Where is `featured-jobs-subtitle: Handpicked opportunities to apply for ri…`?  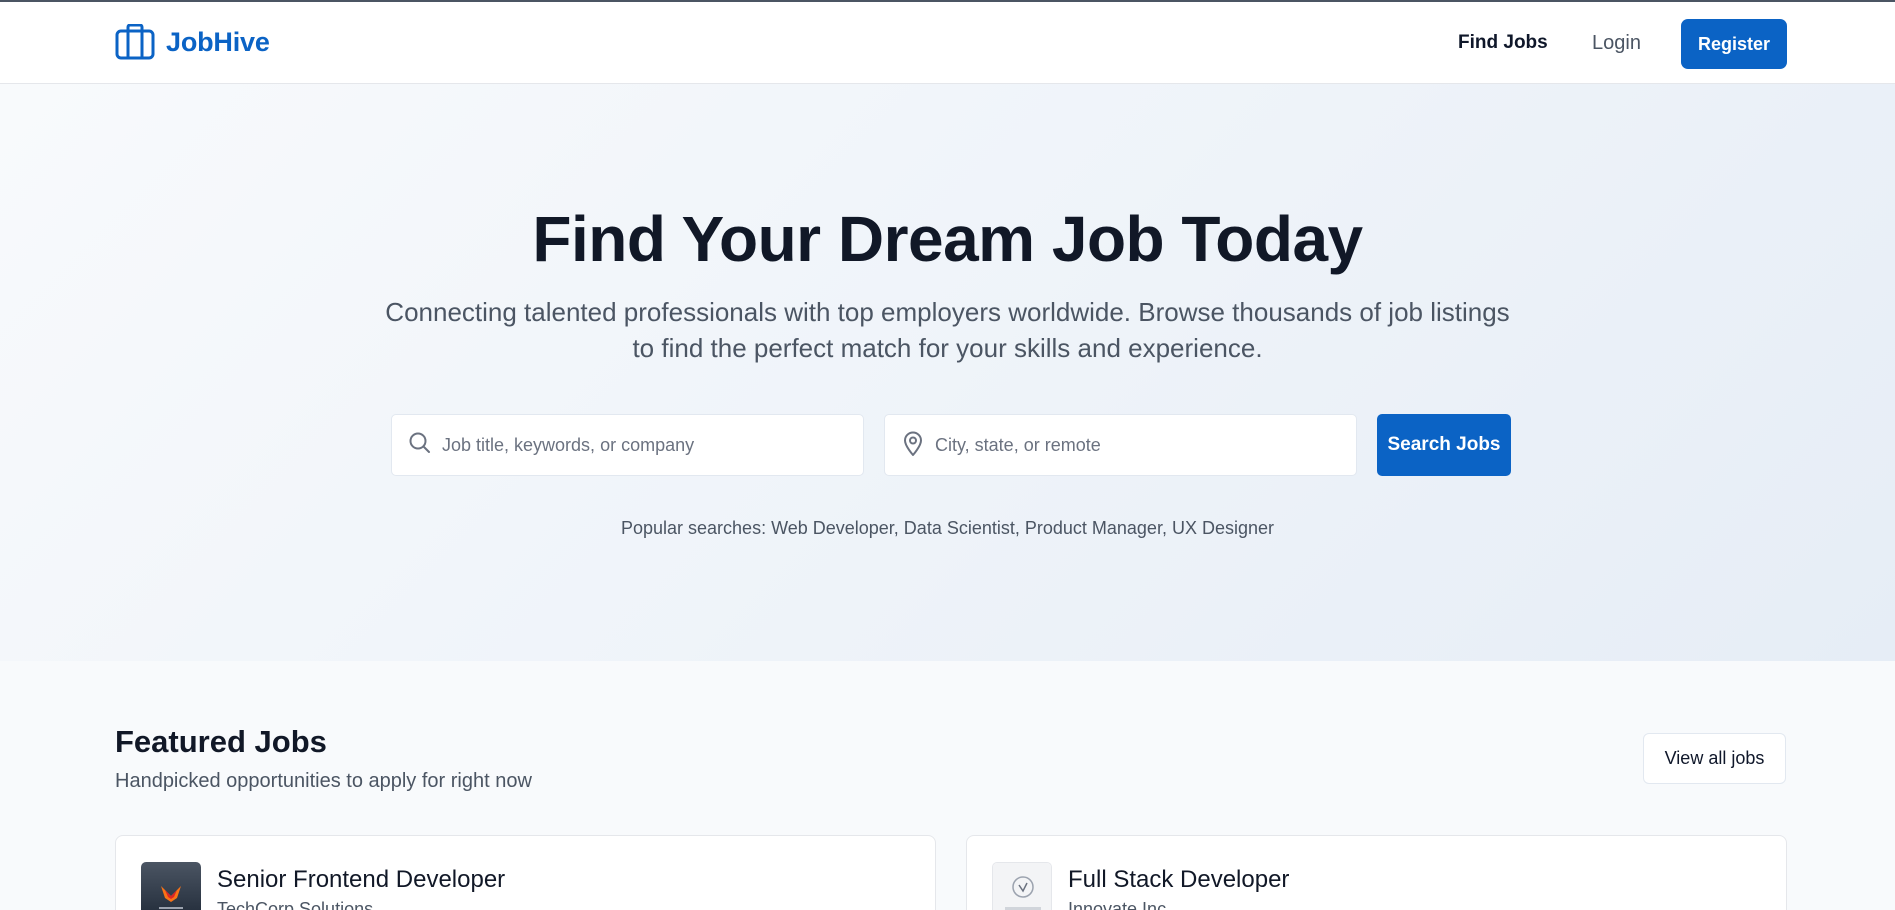 featured-jobs-subtitle: Handpicked opportunities to apply for ri… is located at coordinates (323, 781).